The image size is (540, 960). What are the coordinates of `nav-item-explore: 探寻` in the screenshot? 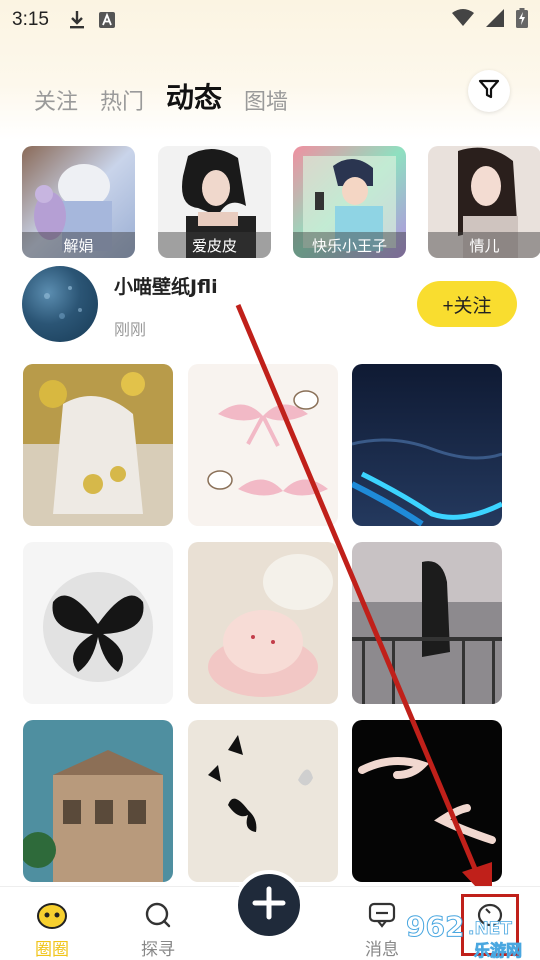 It's located at (158, 923).